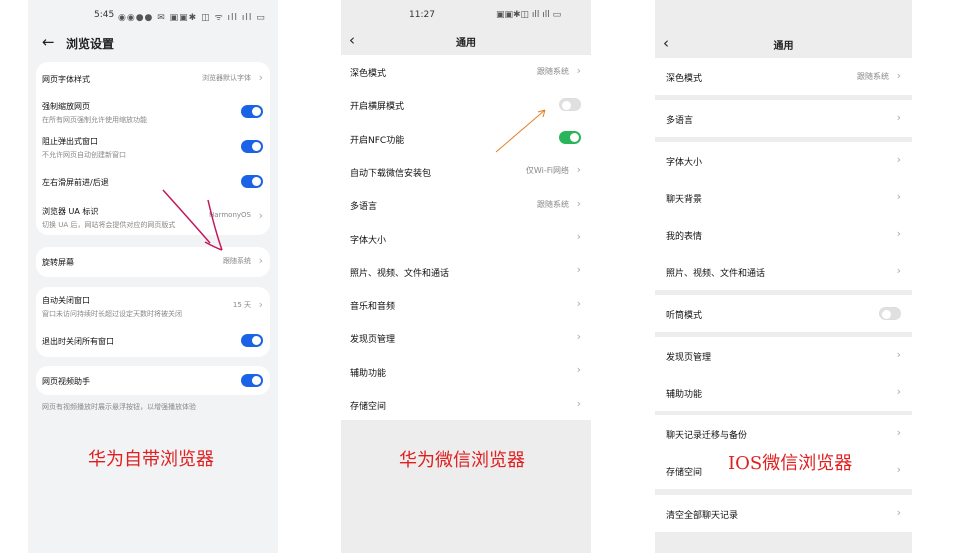  Describe the element at coordinates (354, 180) in the screenshot. I see `annotation-arrows` at that location.